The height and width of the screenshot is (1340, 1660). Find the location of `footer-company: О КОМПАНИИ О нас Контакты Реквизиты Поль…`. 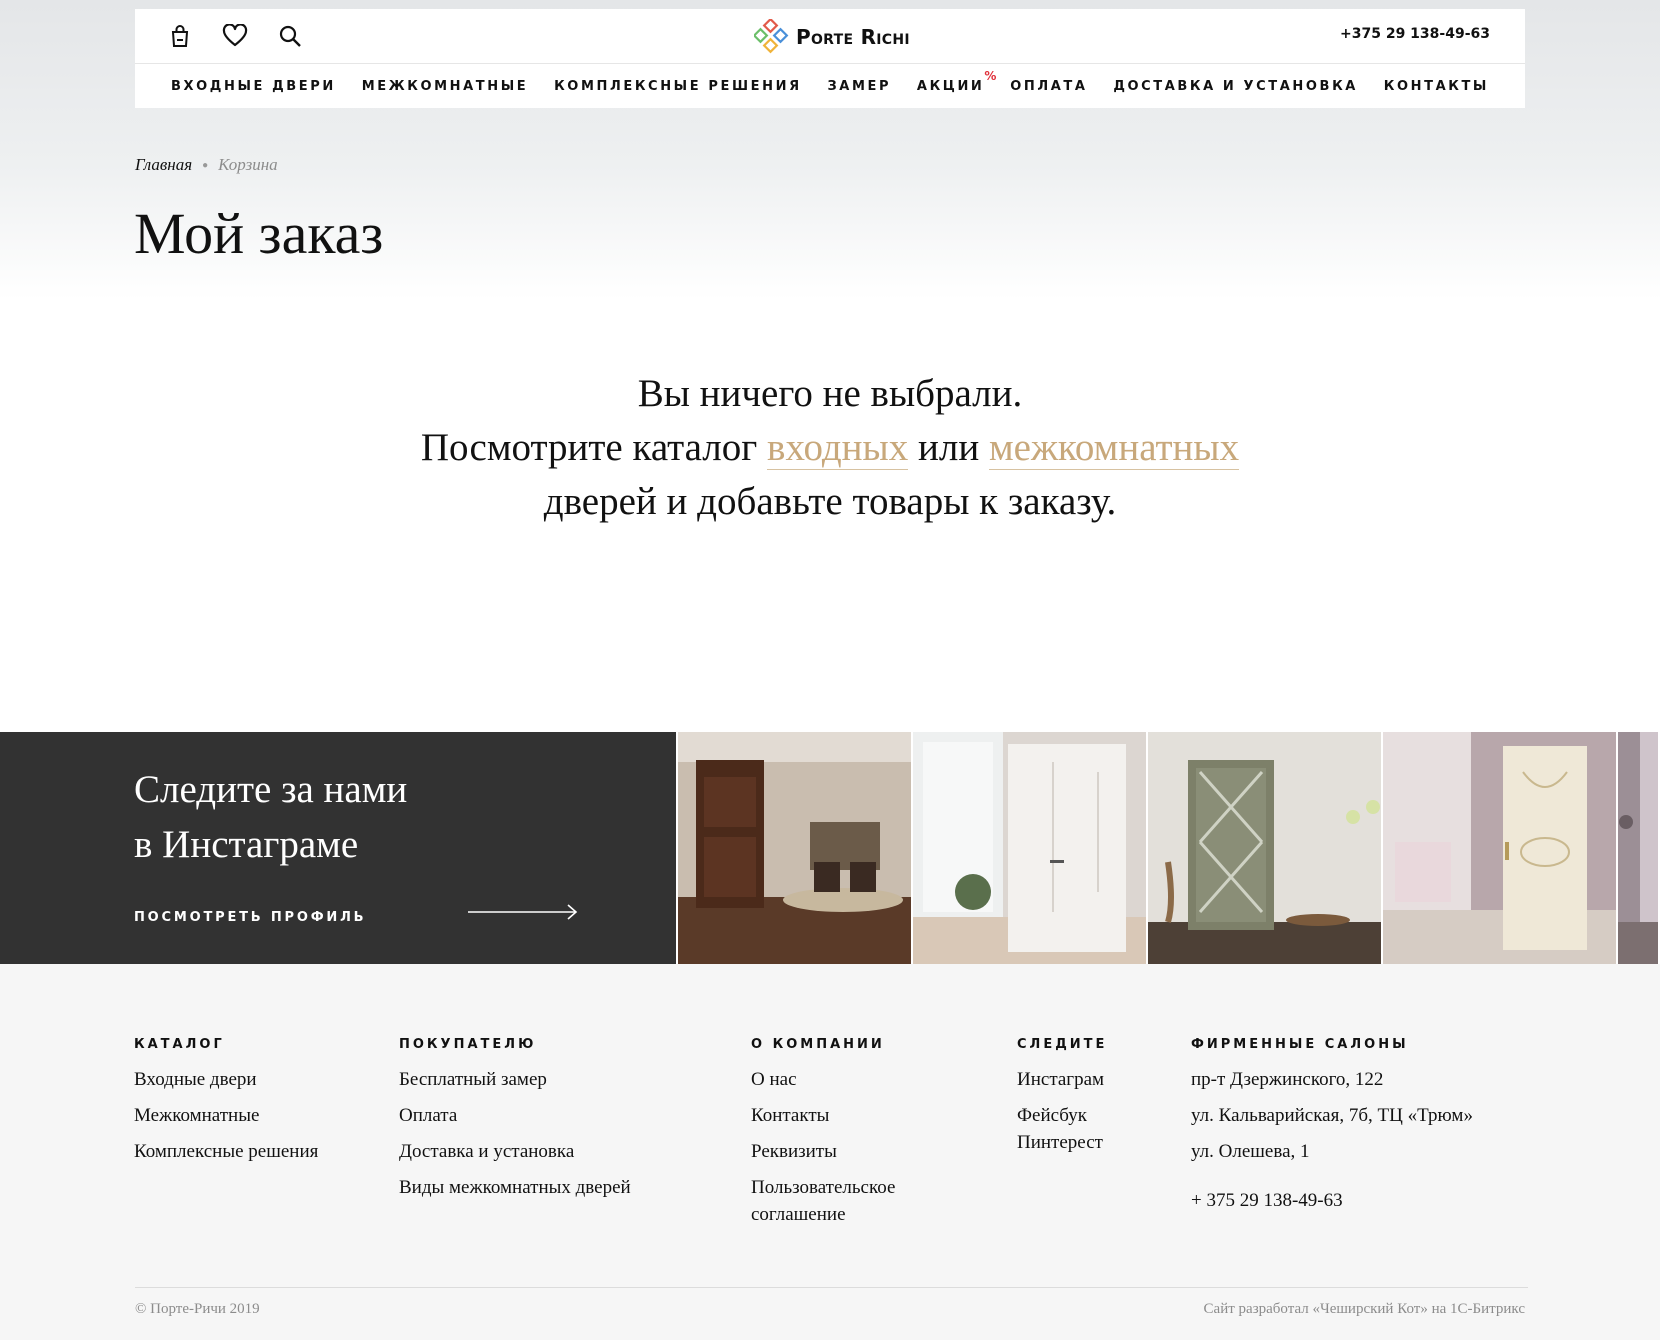

footer-company: О КОМПАНИИ О нас Контакты Реквизиты Поль… is located at coordinates (846, 1137).